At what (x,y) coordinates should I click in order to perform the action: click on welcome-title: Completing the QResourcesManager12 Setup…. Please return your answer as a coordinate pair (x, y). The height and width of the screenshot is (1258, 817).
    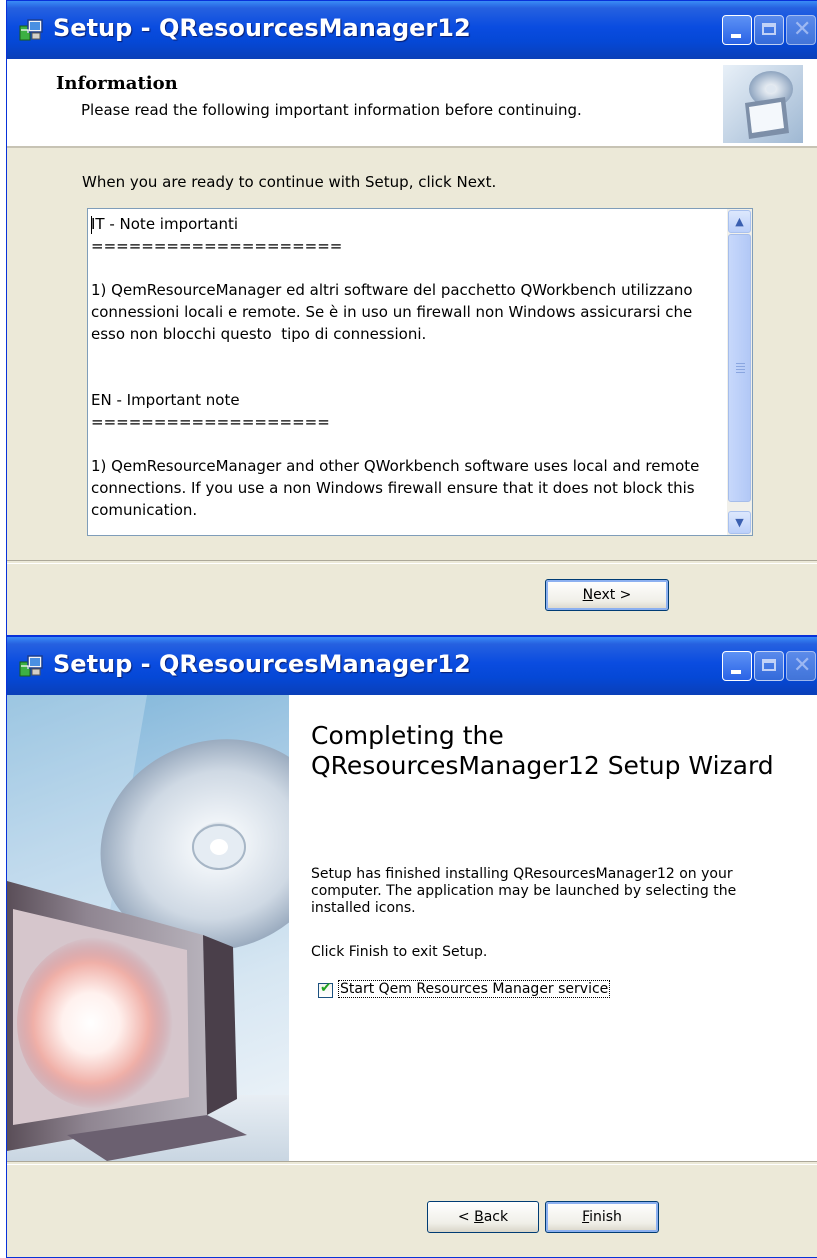
    Looking at the image, I should click on (542, 750).